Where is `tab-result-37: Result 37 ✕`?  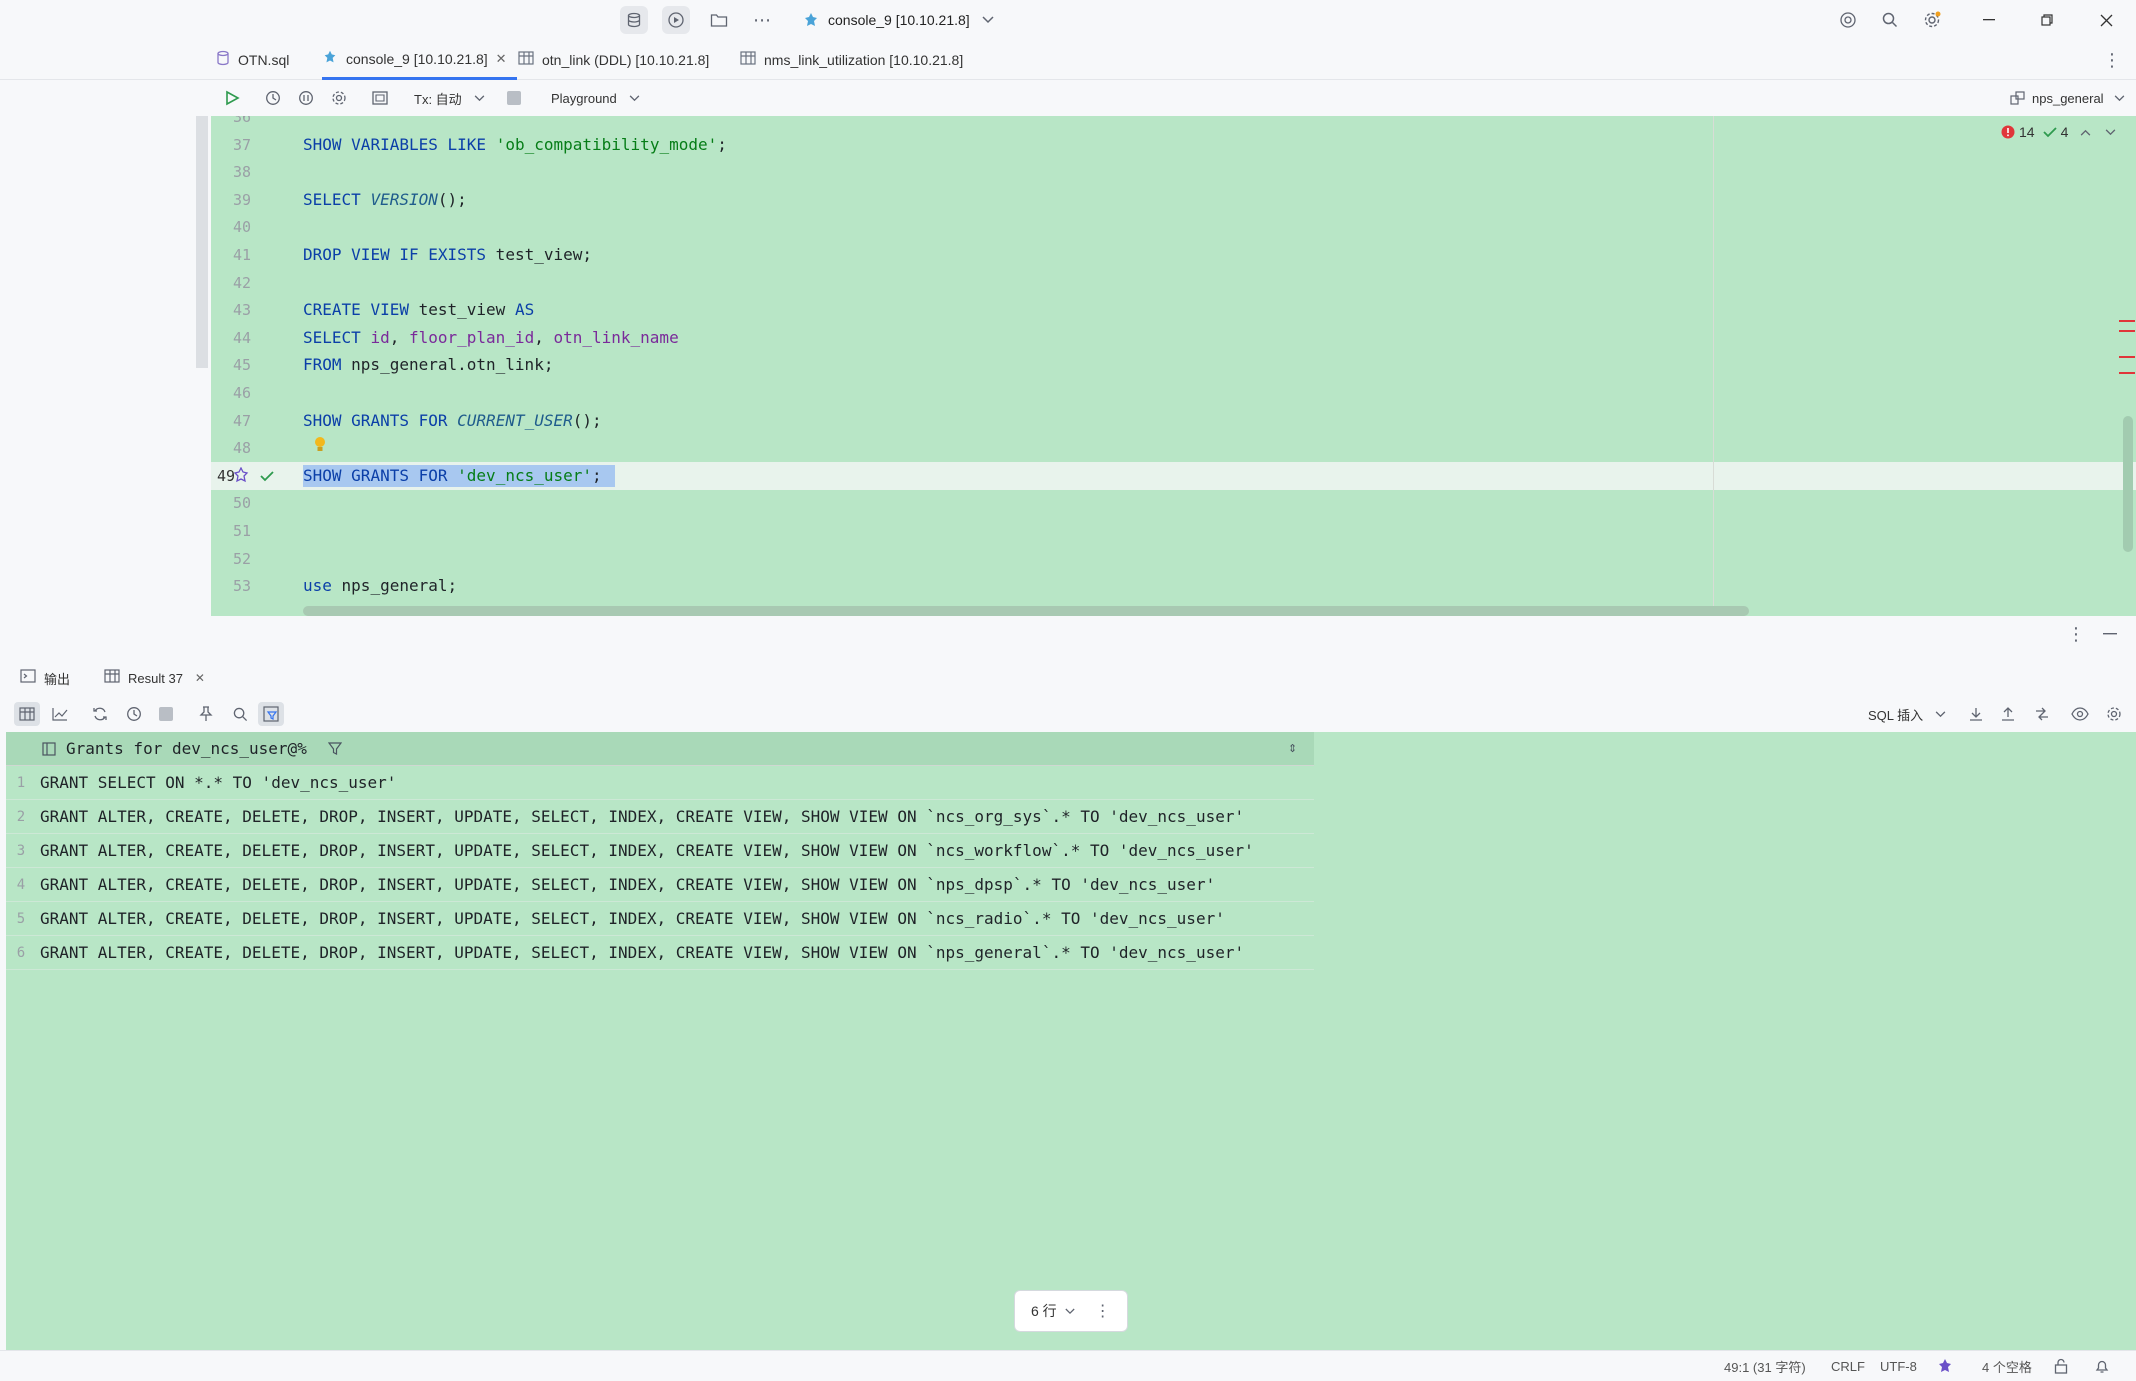 tab-result-37: Result 37 ✕ is located at coordinates (154, 678).